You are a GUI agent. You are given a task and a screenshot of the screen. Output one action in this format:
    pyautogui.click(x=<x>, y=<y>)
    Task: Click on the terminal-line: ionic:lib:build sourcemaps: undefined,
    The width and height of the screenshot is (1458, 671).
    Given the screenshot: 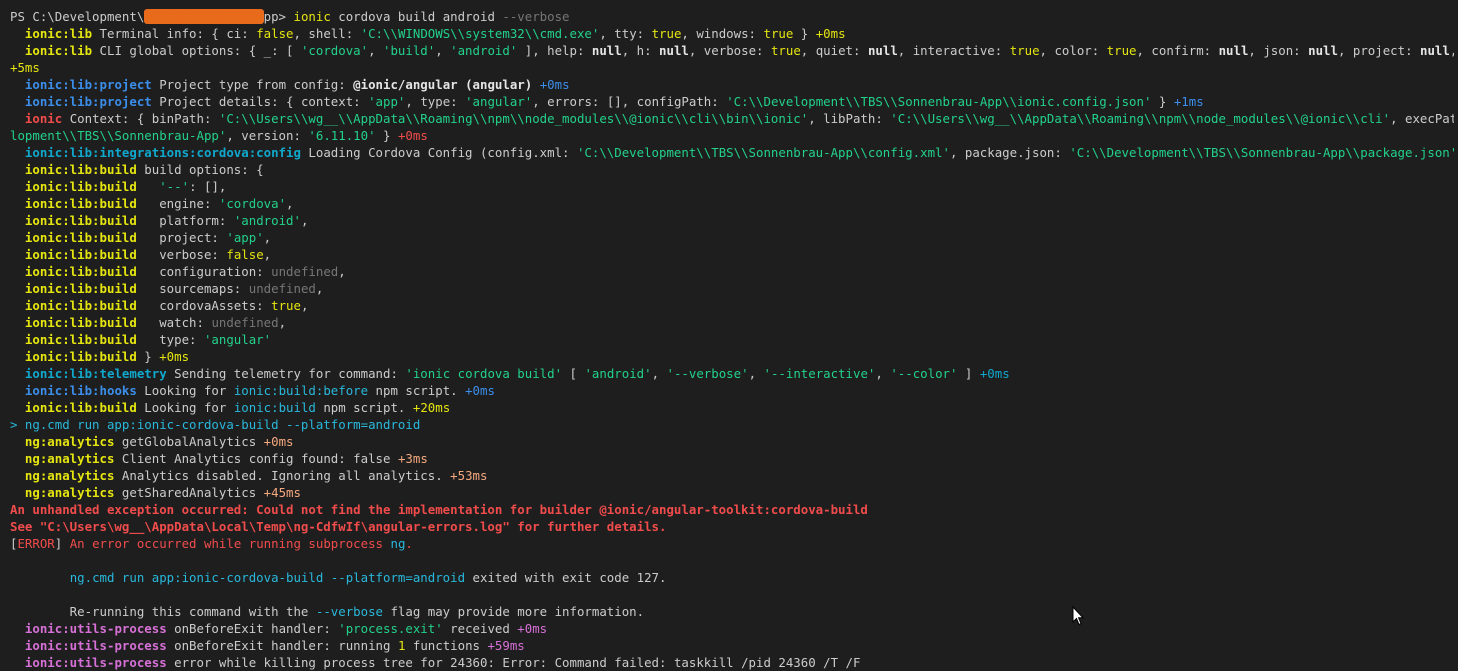 What is the action you would take?
    pyautogui.click(x=732, y=288)
    